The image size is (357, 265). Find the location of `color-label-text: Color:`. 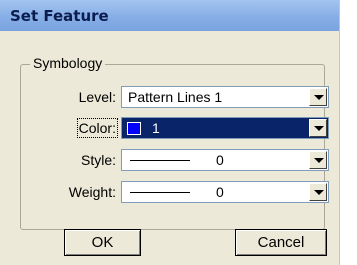

color-label-text: Color: is located at coordinates (97, 128).